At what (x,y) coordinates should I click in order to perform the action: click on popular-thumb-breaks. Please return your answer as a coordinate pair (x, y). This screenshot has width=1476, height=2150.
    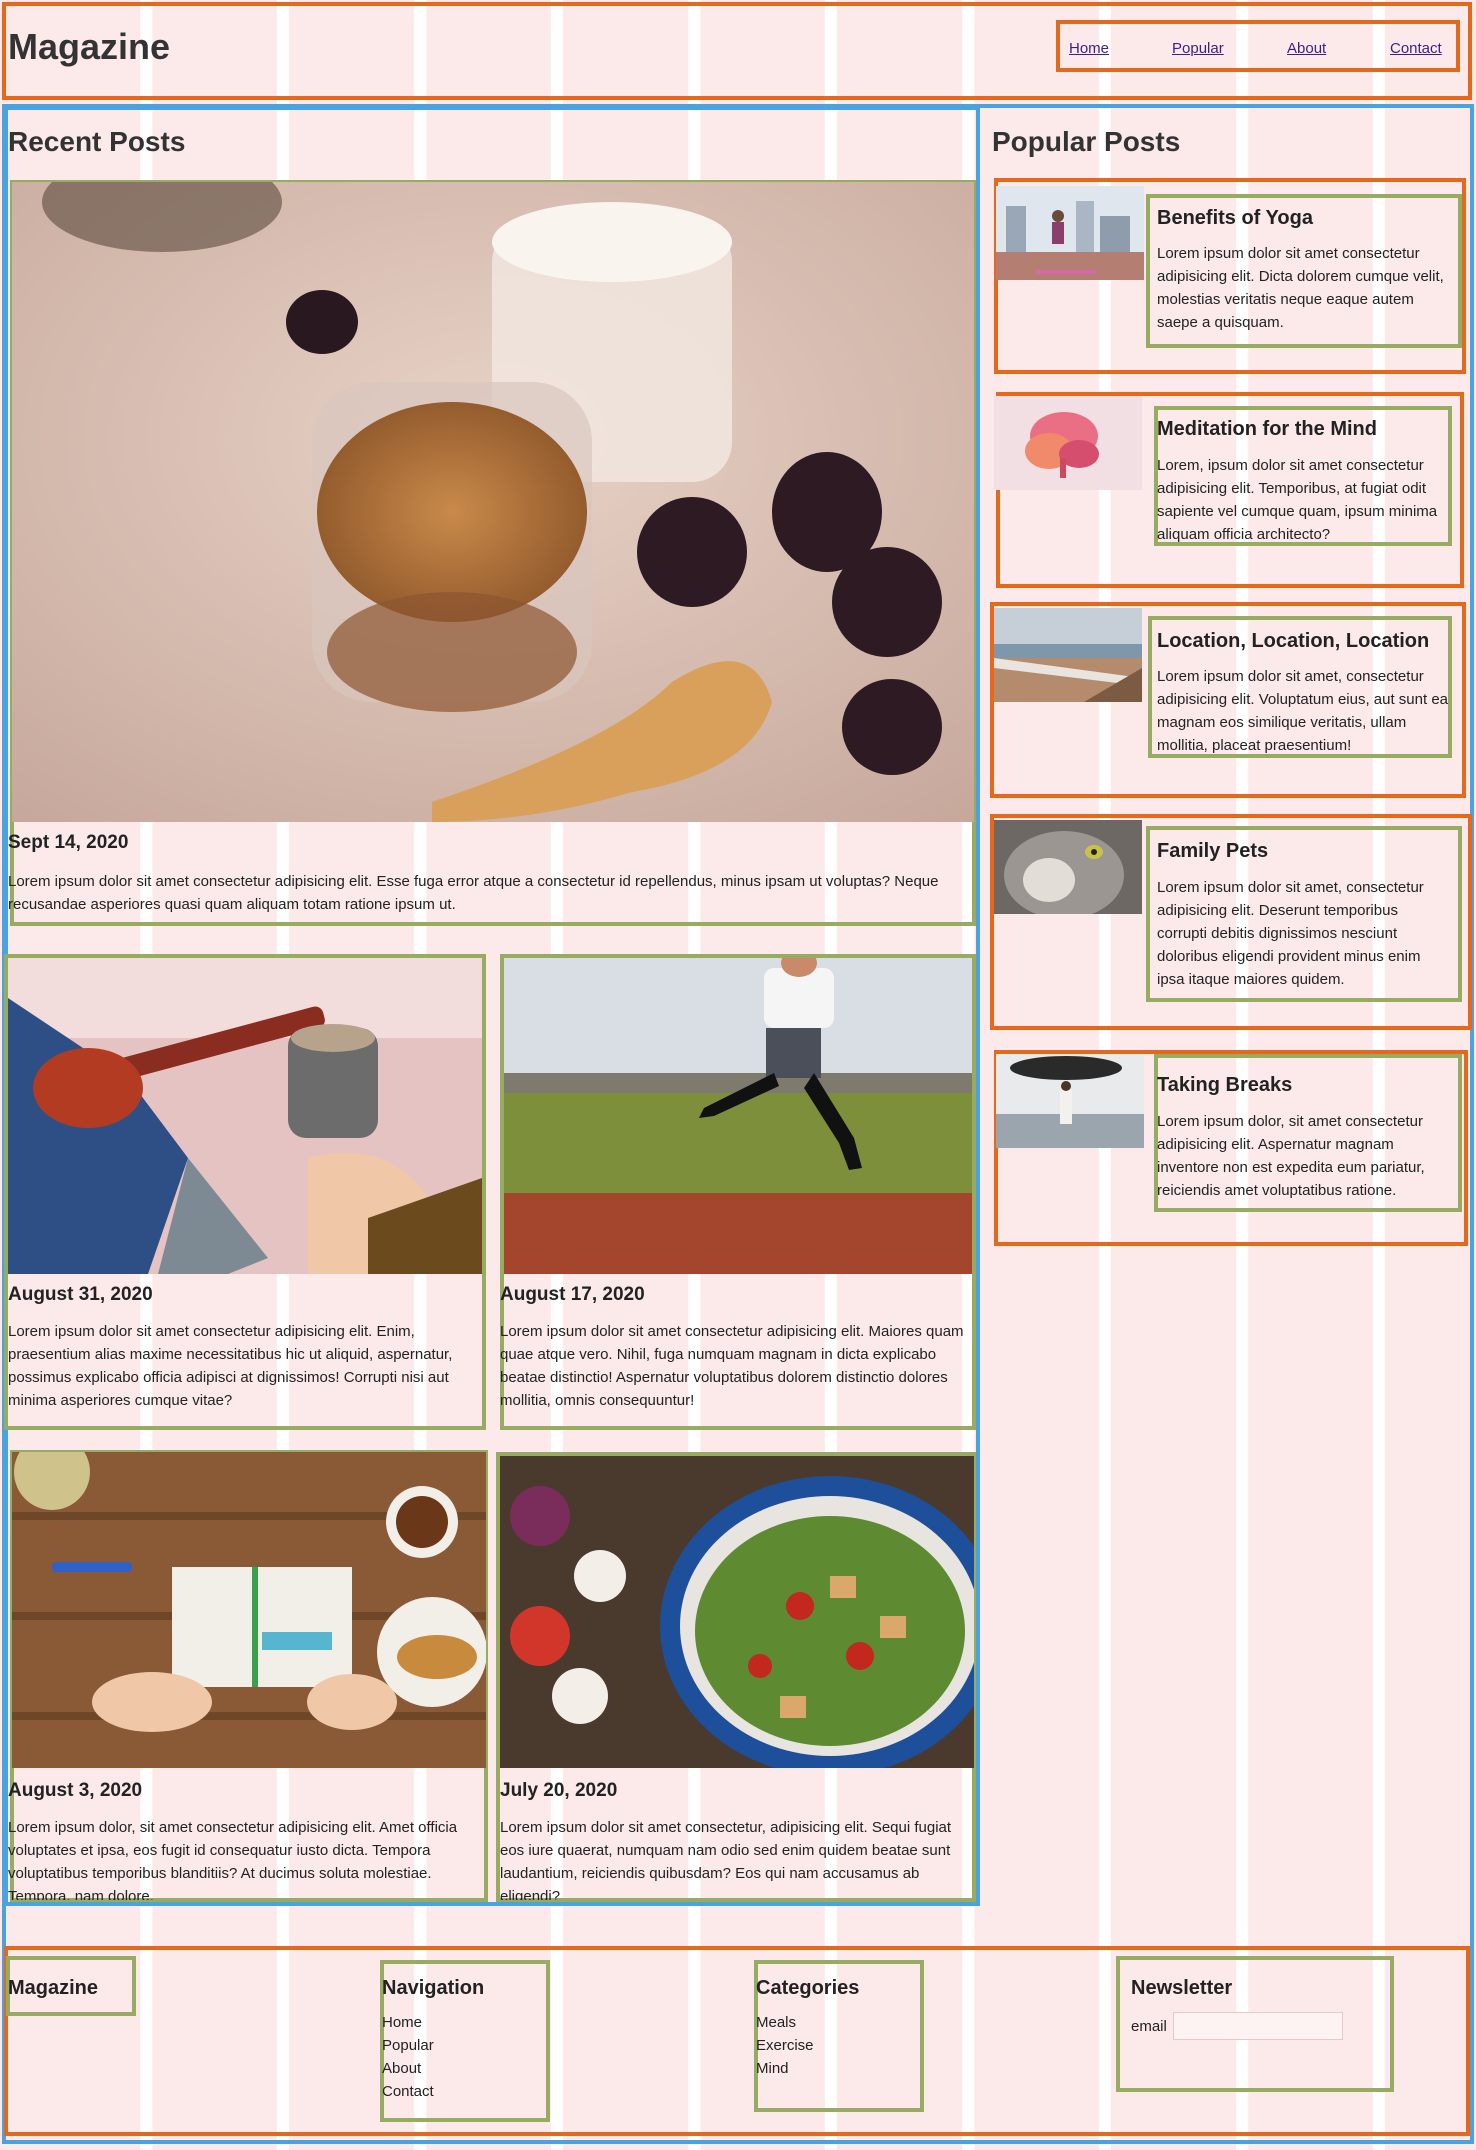
    Looking at the image, I should click on (1070, 1101).